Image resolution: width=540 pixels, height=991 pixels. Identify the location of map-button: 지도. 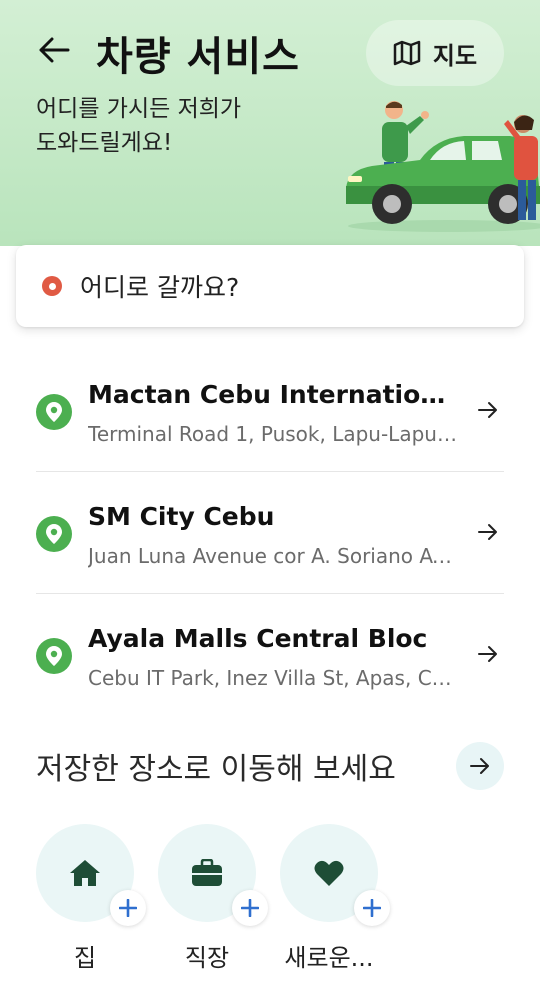
(435, 53).